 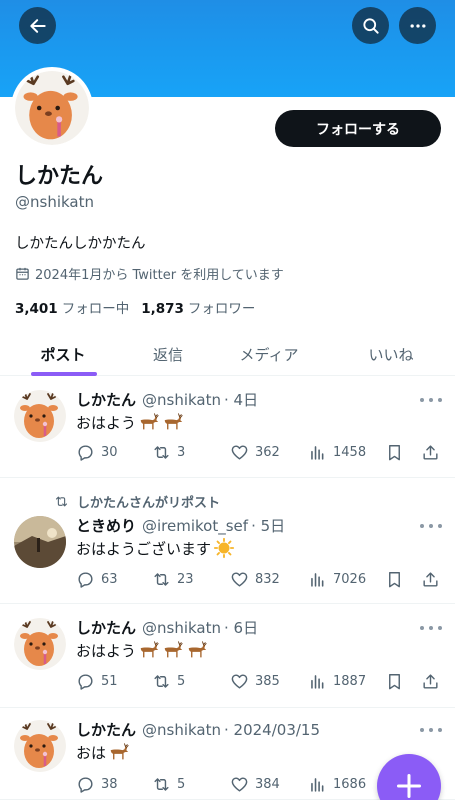 I want to click on reply-button: 51, so click(x=97, y=681).